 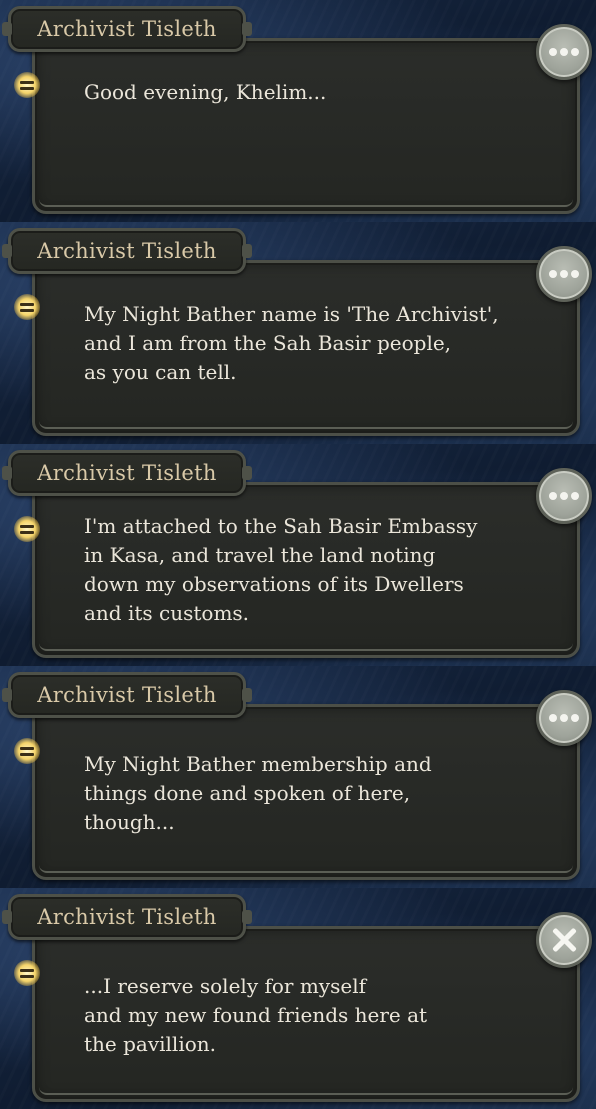 What do you see at coordinates (274, 584) in the screenshot?
I see `dialogue-line: down my observations of its Dwellers` at bounding box center [274, 584].